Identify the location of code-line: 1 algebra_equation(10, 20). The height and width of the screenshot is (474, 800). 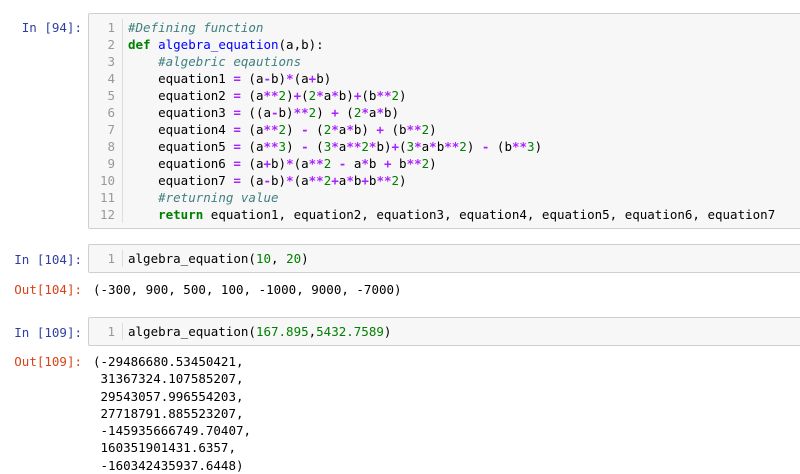
(444, 258).